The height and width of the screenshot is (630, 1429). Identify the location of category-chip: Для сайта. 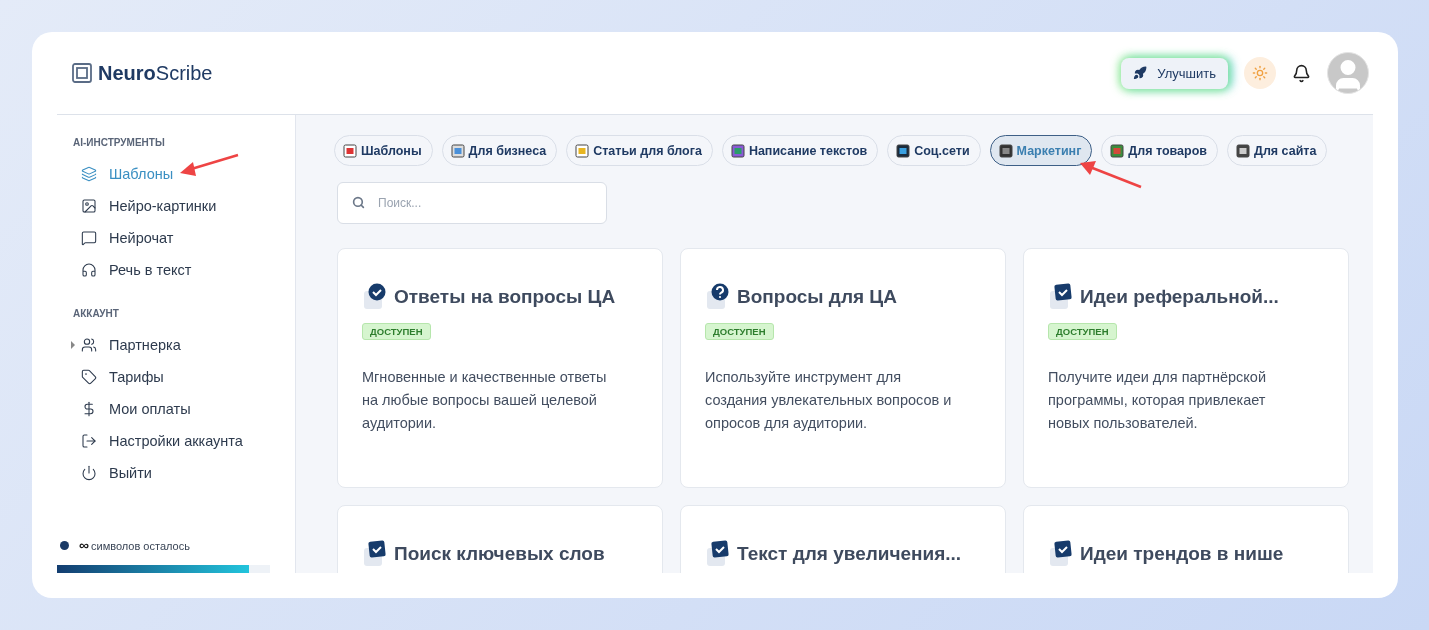
(1277, 150).